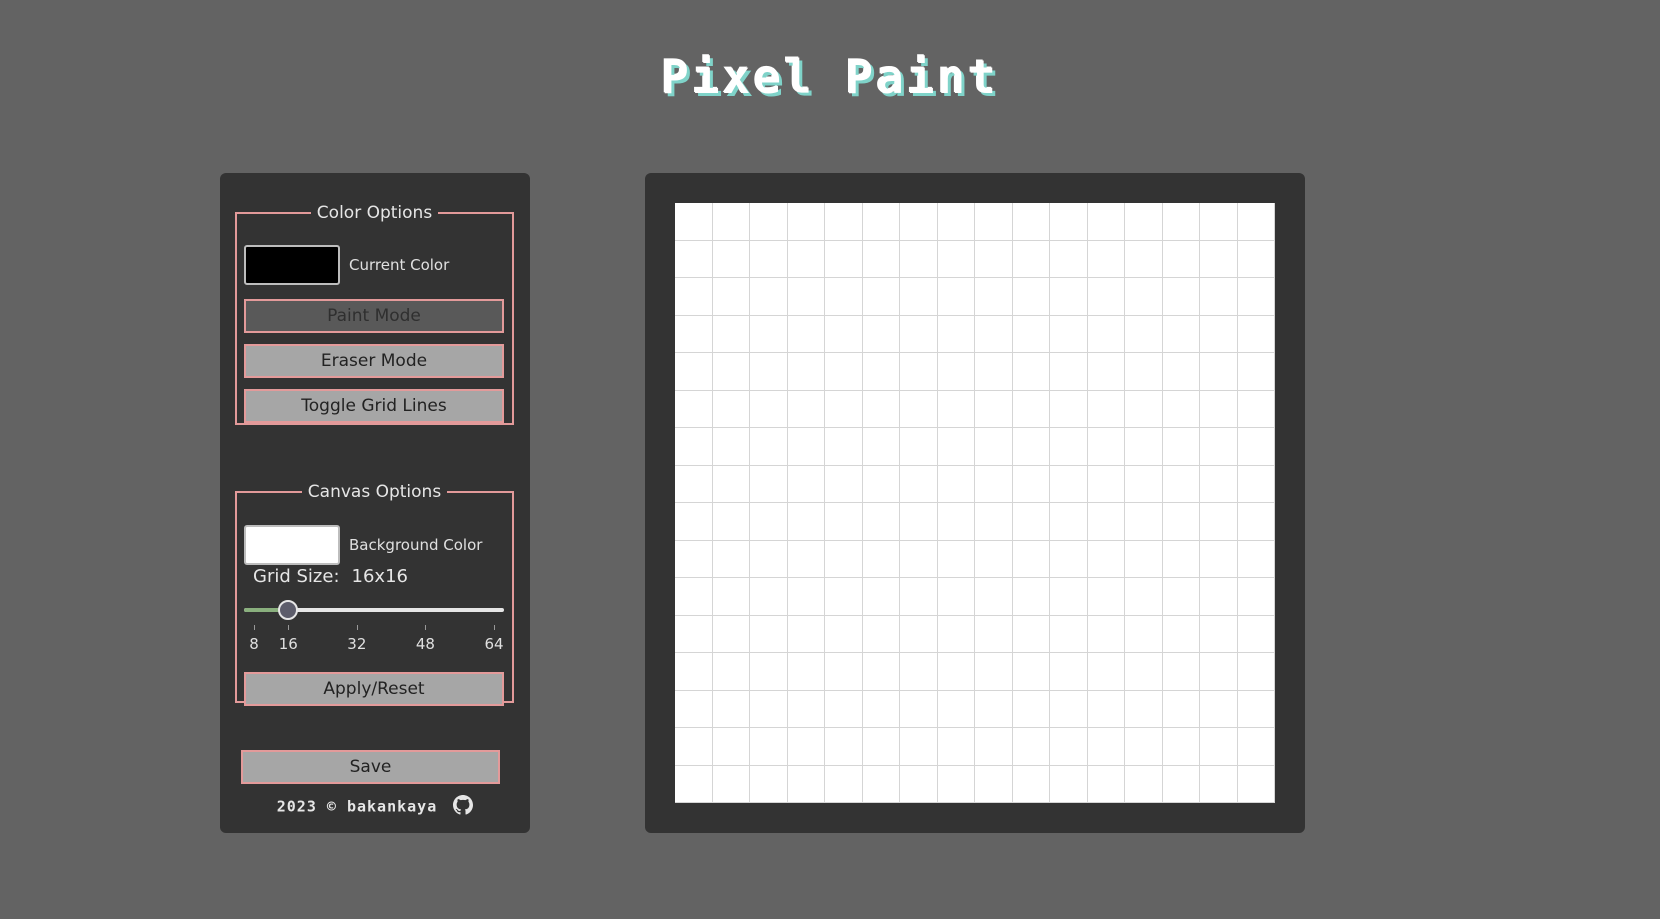 The width and height of the screenshot is (1660, 919). What do you see at coordinates (374, 316) in the screenshot?
I see `paint-mode-button: Paint Mode` at bounding box center [374, 316].